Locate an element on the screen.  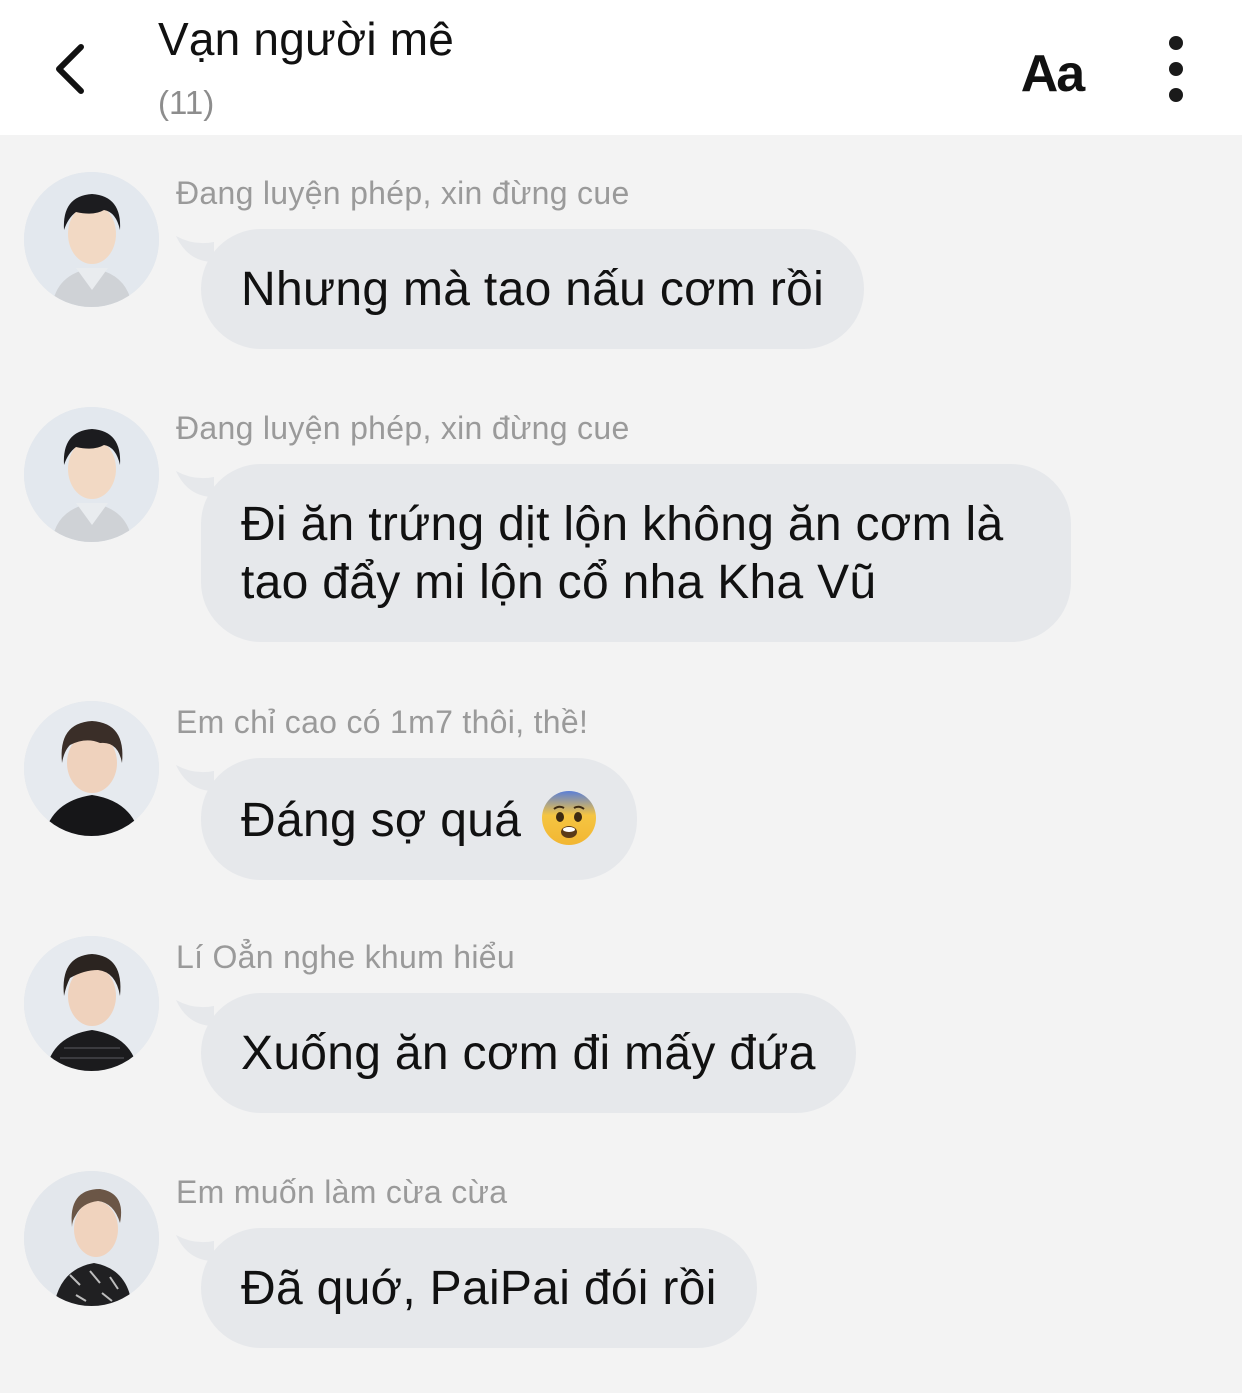
sender-name: Lí Oẳn nghe khum hiểu is located at coordinates (345, 957).